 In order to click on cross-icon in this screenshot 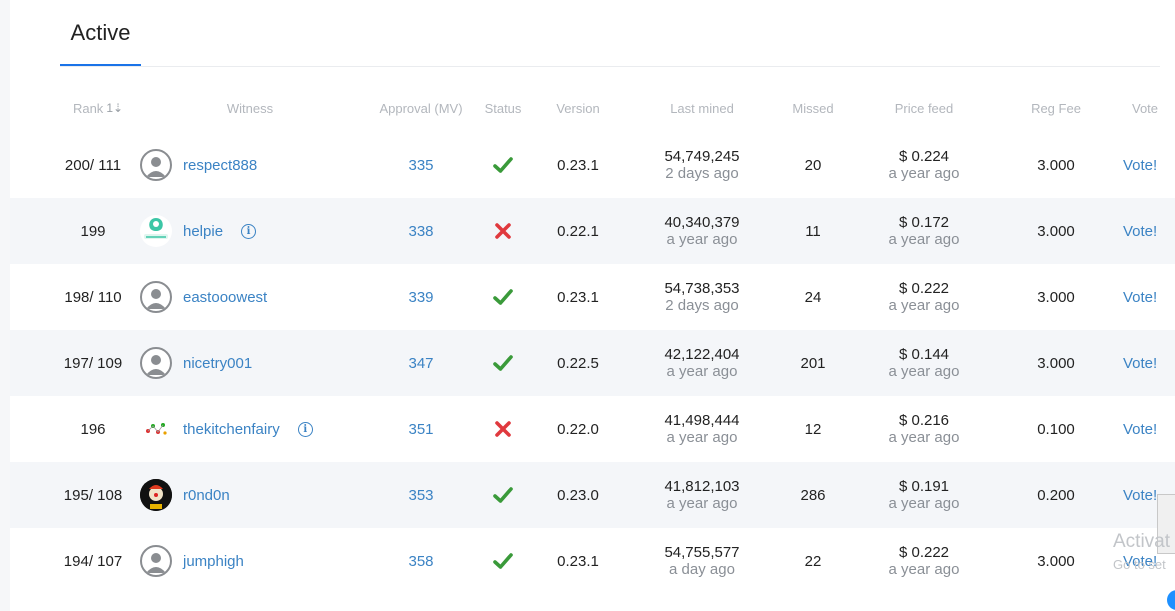, I will do `click(503, 429)`.